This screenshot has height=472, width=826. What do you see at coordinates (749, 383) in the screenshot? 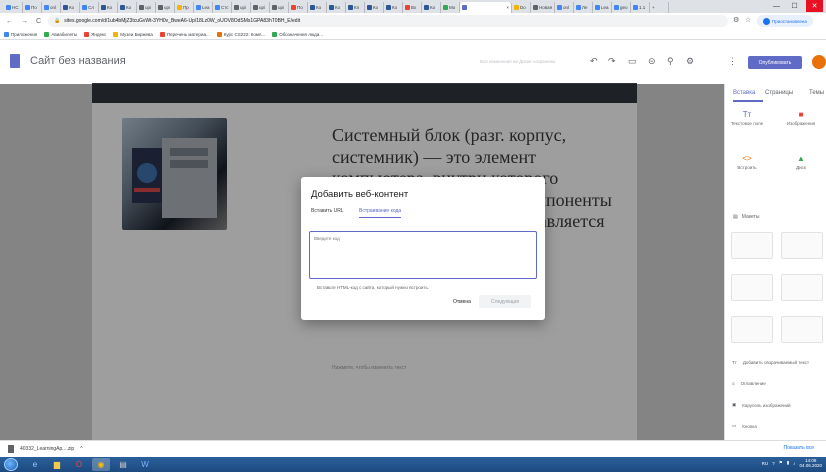
I see `panel-item: ≡ Оглавление` at bounding box center [749, 383].